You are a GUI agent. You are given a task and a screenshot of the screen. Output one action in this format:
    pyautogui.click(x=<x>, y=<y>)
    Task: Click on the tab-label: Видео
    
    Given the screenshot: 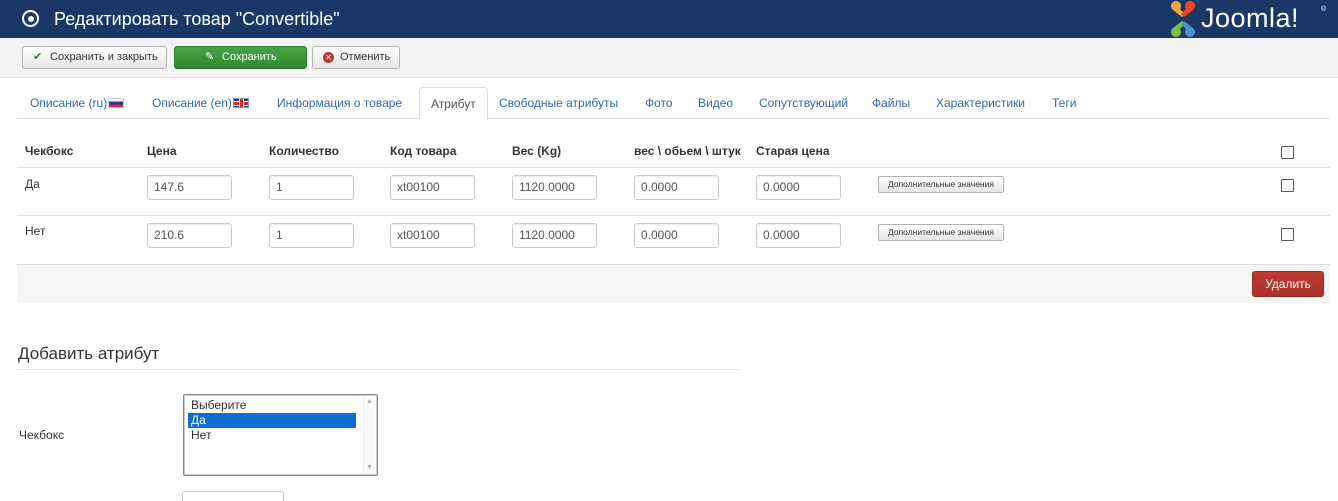 What is the action you would take?
    pyautogui.click(x=716, y=103)
    